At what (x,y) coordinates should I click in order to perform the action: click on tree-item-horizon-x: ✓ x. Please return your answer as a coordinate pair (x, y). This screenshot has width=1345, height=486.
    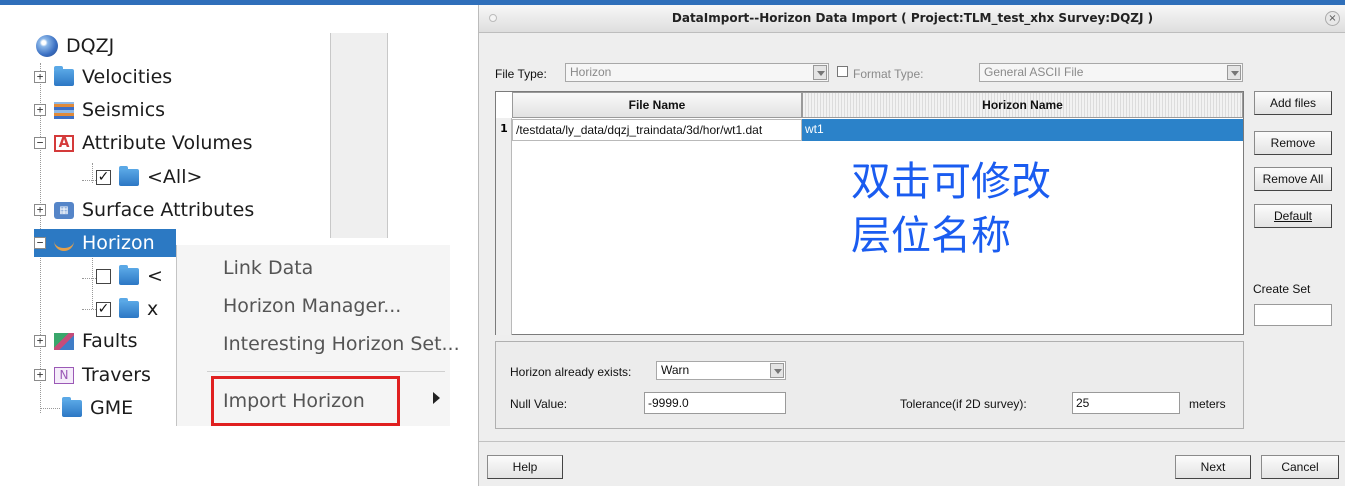
    Looking at the image, I should click on (127, 309).